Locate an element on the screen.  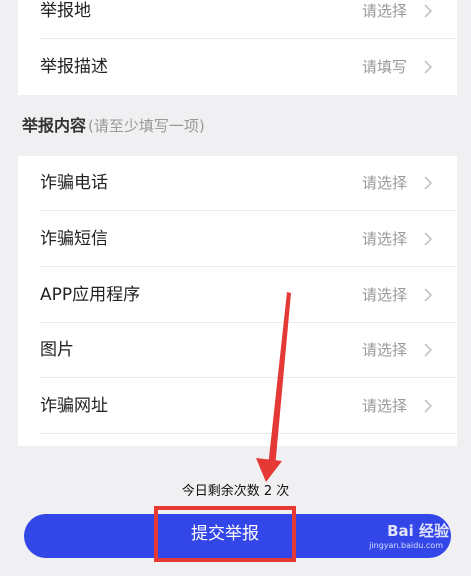
red-arrow-annotation is located at coordinates (273, 387).